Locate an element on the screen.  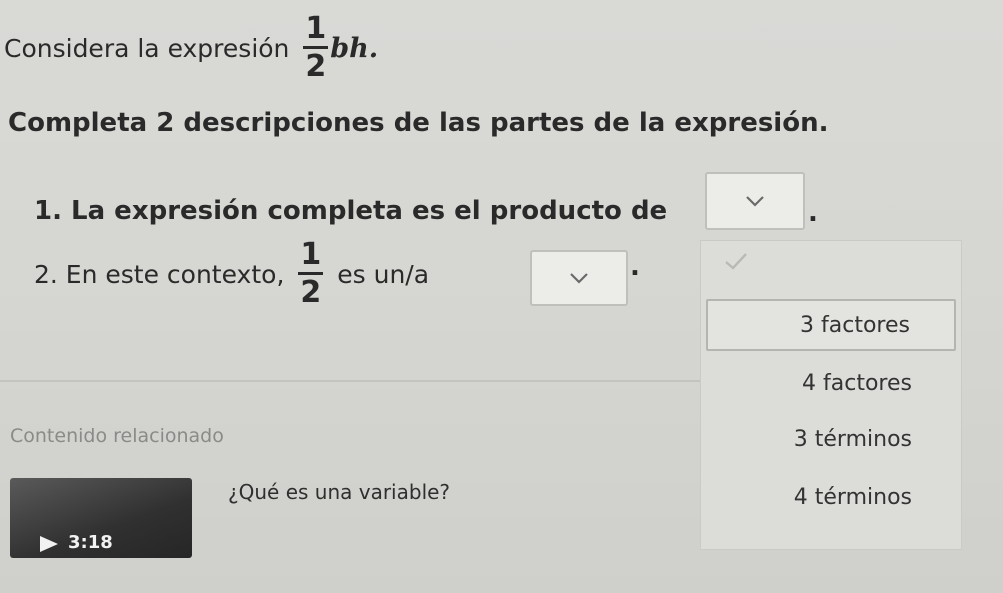
menu-option-4-factores: 4 factores is located at coordinates (831, 383).